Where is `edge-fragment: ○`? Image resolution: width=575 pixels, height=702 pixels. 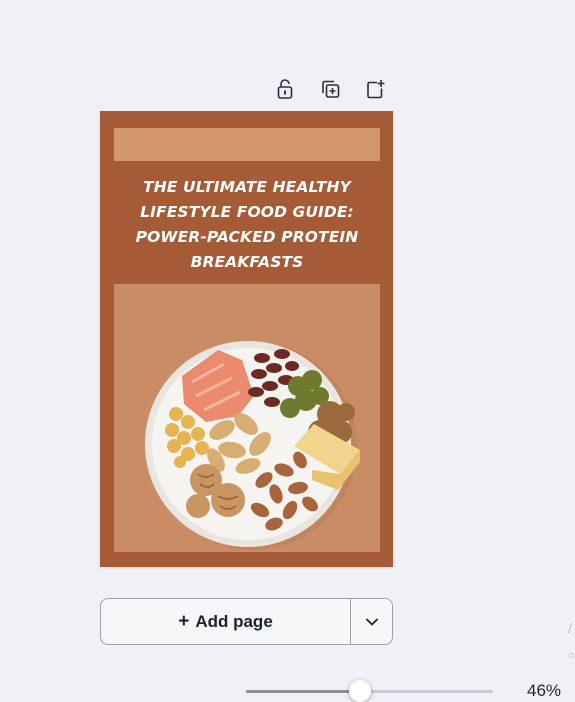 edge-fragment: ○ is located at coordinates (571, 655).